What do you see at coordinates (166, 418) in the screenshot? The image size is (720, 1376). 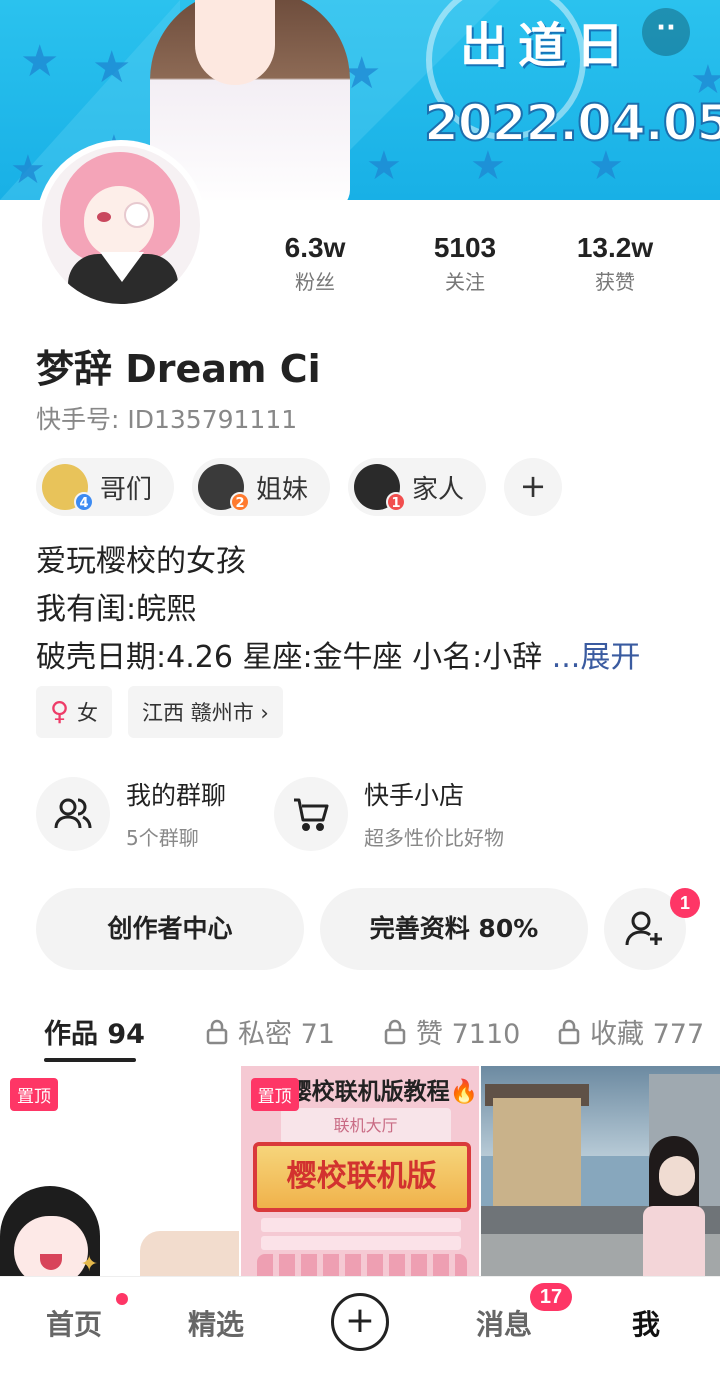 I see `kuaishou-id: 快手号: ID135791111` at bounding box center [166, 418].